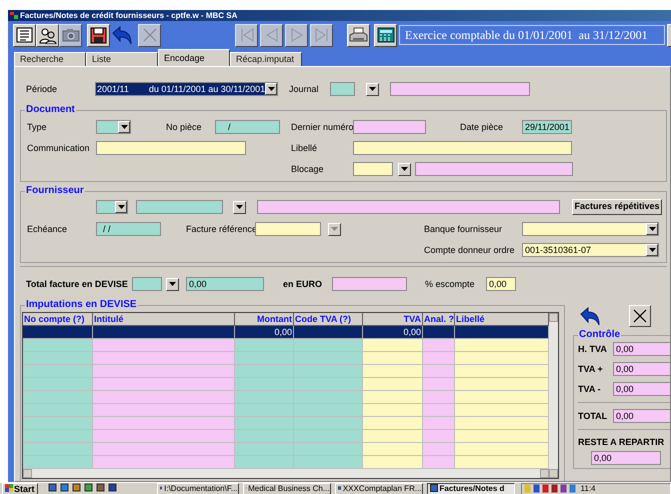  What do you see at coordinates (342, 89) in the screenshot?
I see `journal-field` at bounding box center [342, 89].